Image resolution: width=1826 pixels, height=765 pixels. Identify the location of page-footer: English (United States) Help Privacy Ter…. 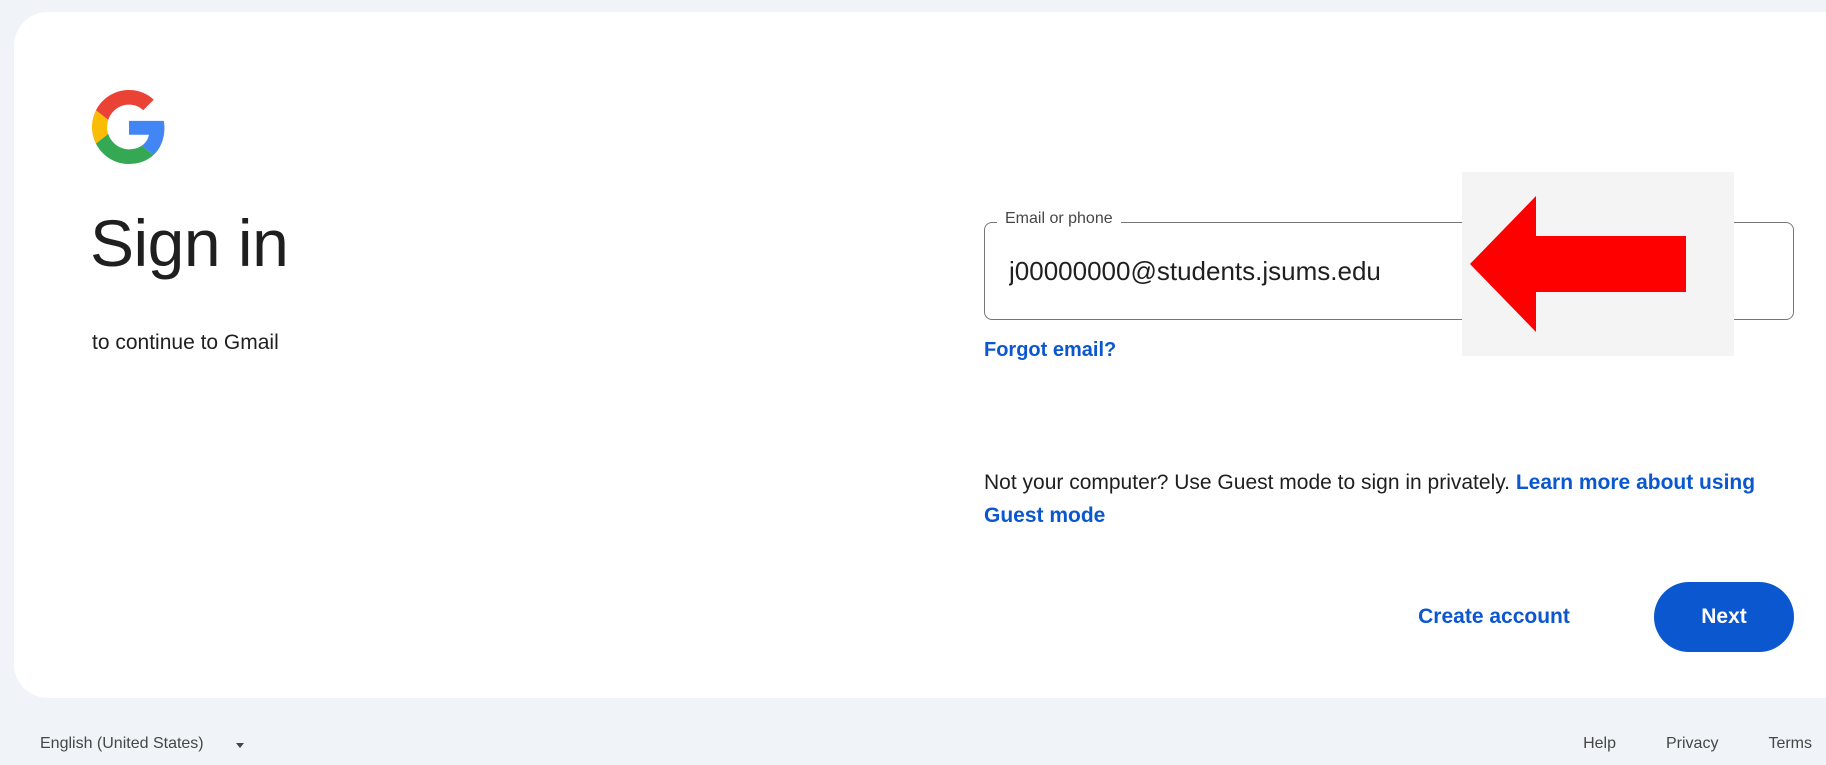
(913, 747).